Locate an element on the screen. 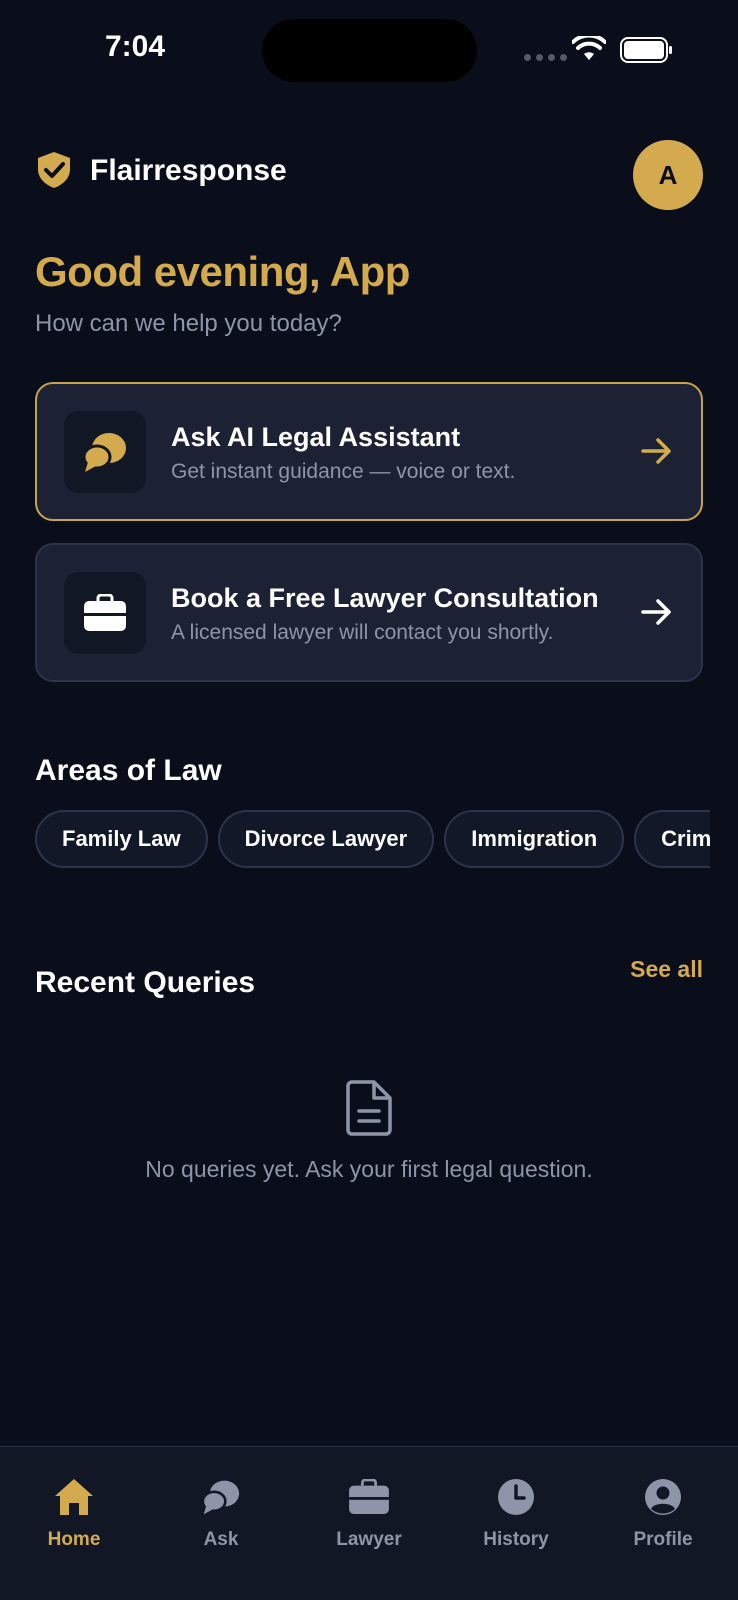 The height and width of the screenshot is (1600, 738). card-title: Ask AI Legal Assistant is located at coordinates (316, 437).